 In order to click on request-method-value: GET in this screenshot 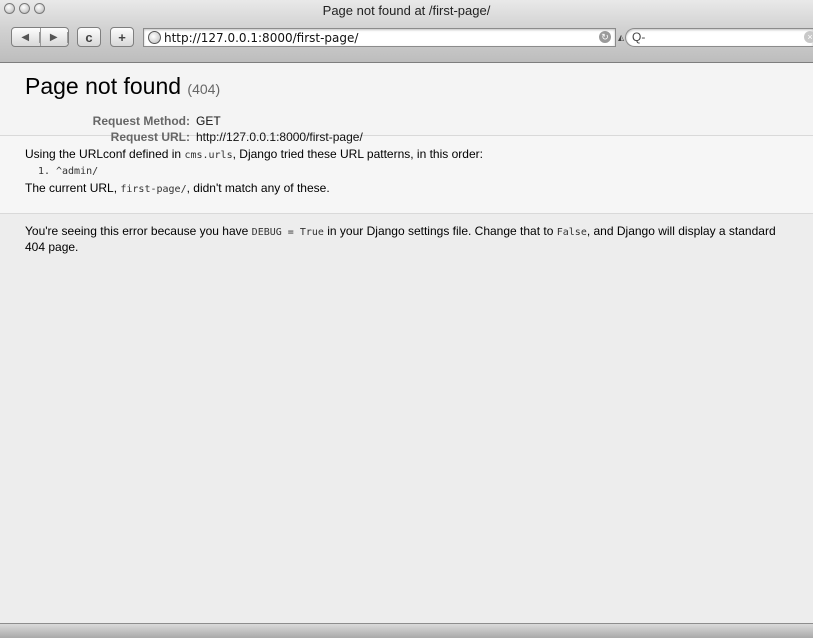, I will do `click(208, 121)`.